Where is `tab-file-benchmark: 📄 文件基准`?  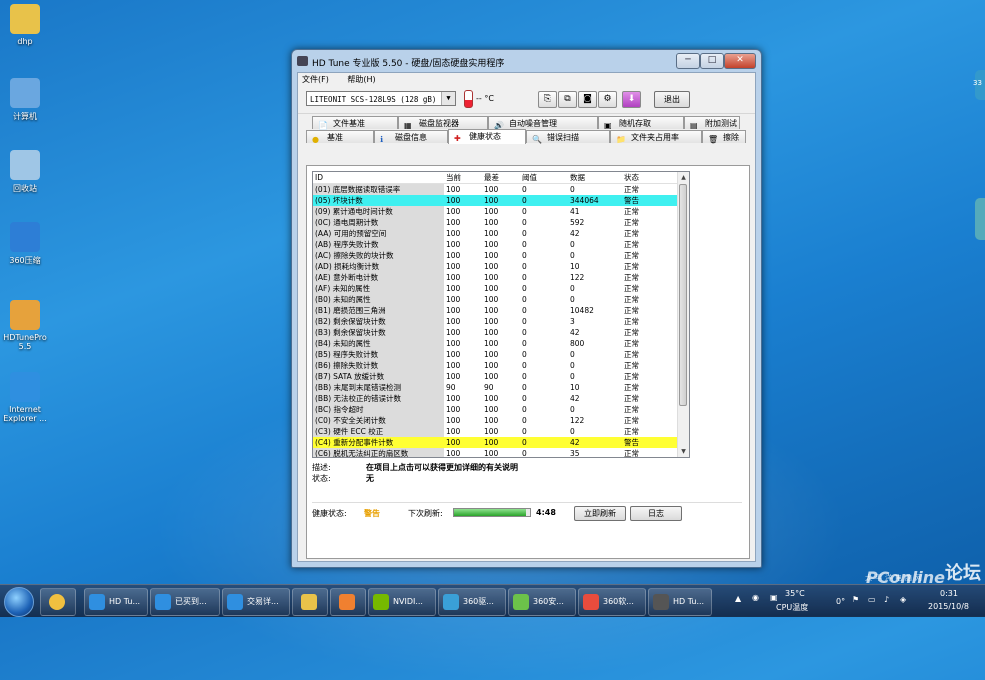
tab-file-benchmark: 📄 文件基准 is located at coordinates (355, 123).